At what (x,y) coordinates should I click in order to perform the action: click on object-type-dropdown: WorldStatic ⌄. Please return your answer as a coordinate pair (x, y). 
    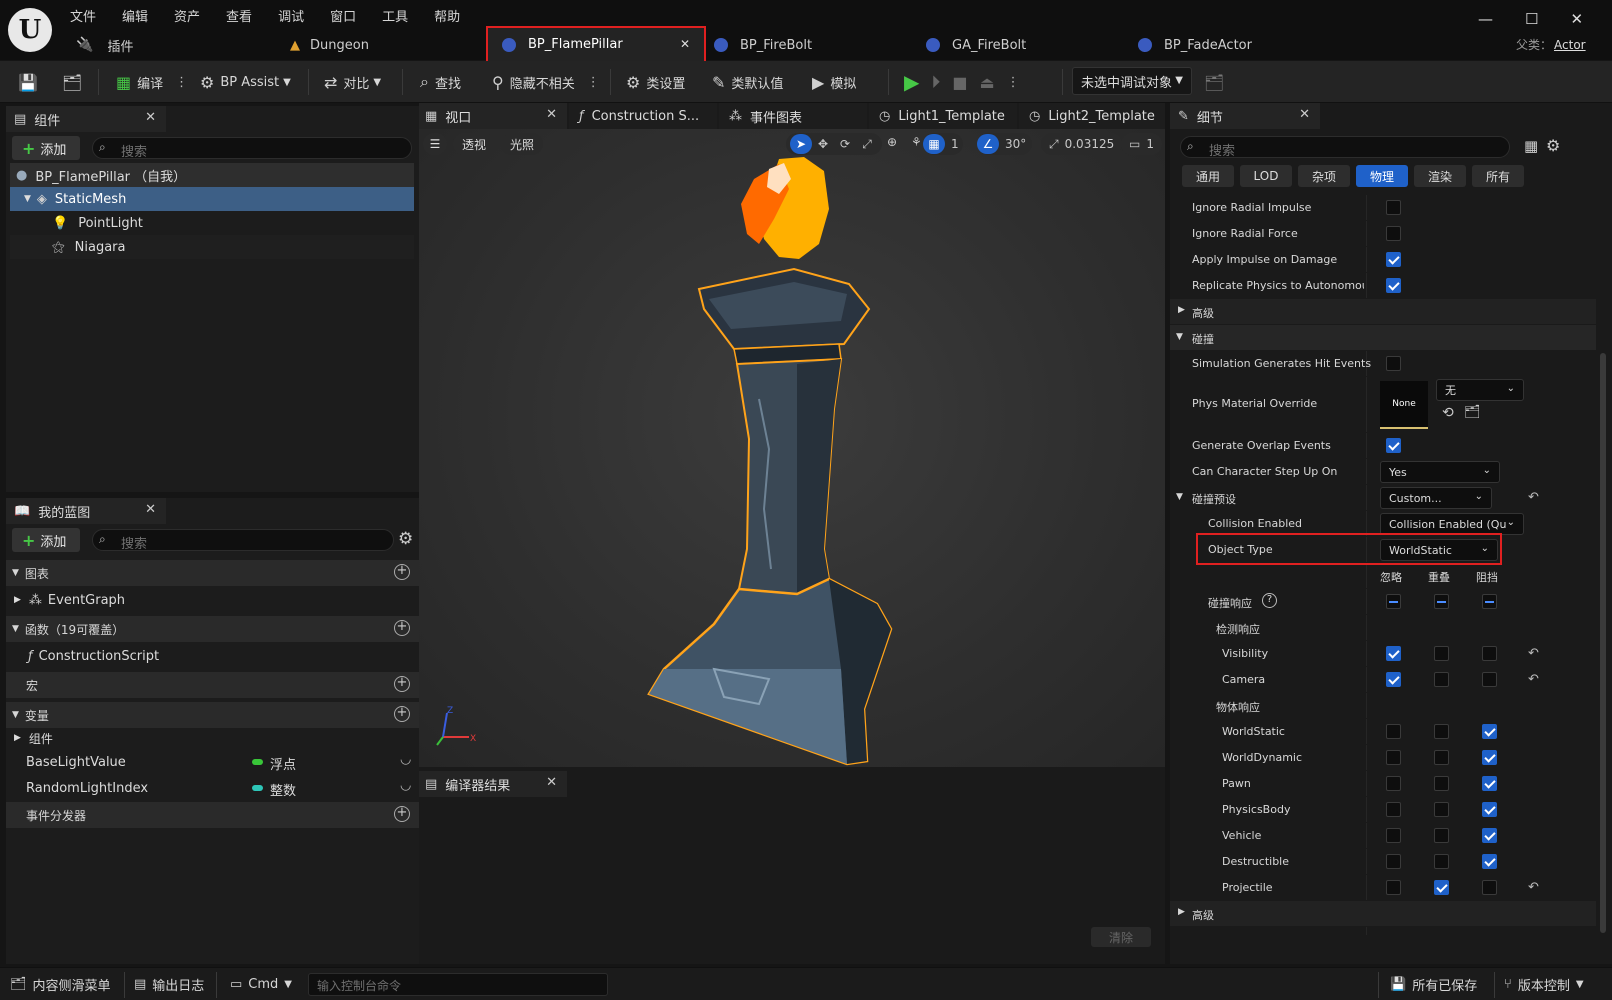
    Looking at the image, I should click on (1439, 550).